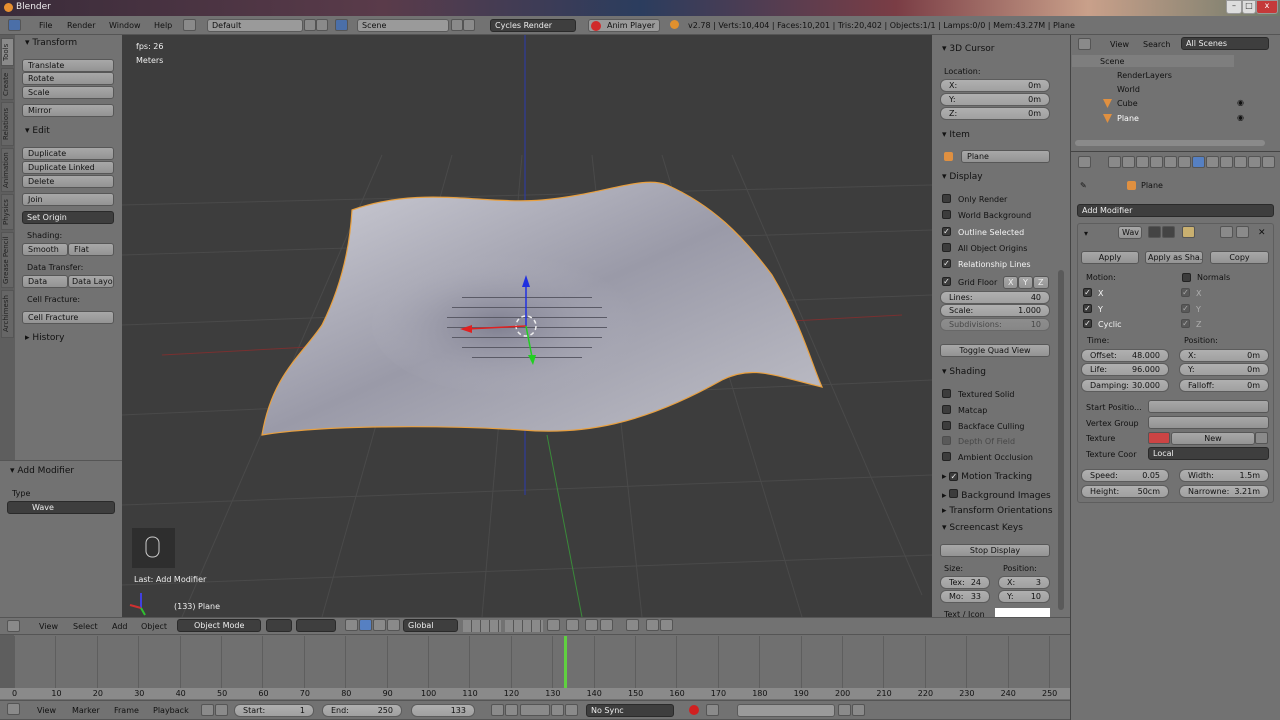  I want to click on keying-icon, so click(712, 710).